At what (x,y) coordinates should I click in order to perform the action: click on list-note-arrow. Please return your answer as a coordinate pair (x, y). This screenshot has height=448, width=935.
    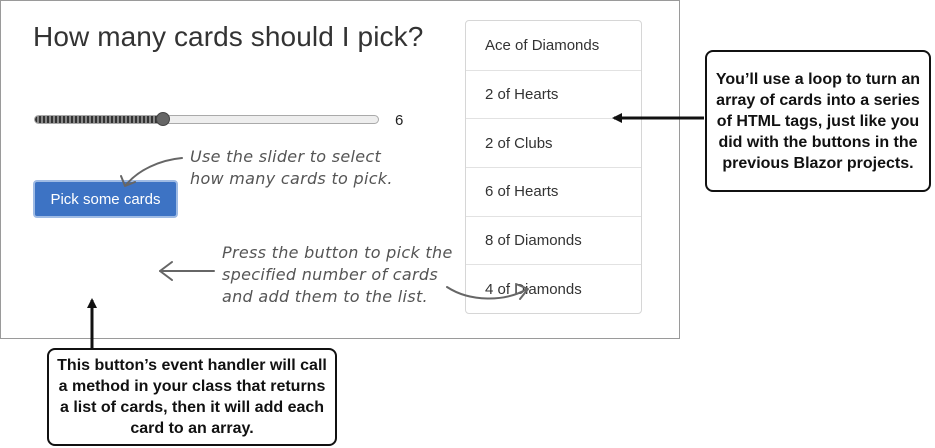
    Looking at the image, I should click on (487, 293).